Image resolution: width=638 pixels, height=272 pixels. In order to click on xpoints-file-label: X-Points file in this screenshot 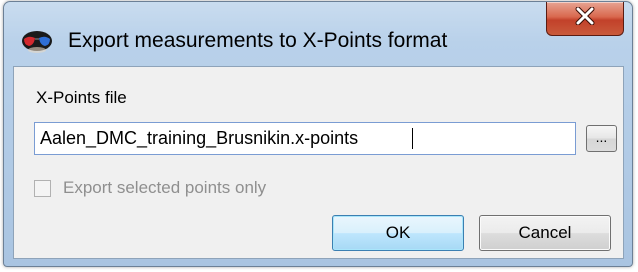, I will do `click(81, 97)`.